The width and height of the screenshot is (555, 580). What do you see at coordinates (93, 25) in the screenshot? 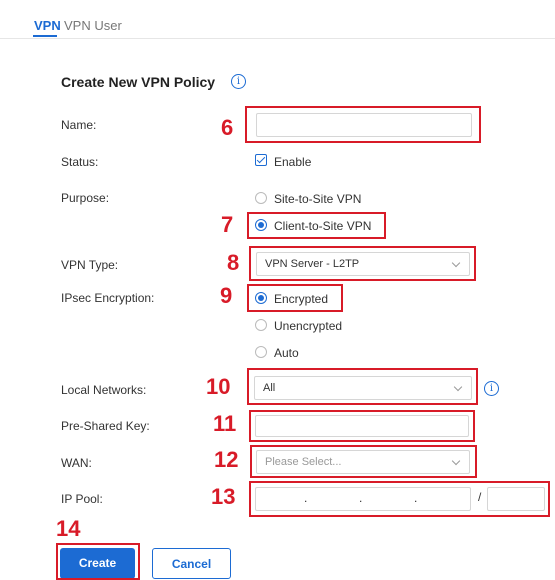
I see `tab-vpn-user: VPN User` at bounding box center [93, 25].